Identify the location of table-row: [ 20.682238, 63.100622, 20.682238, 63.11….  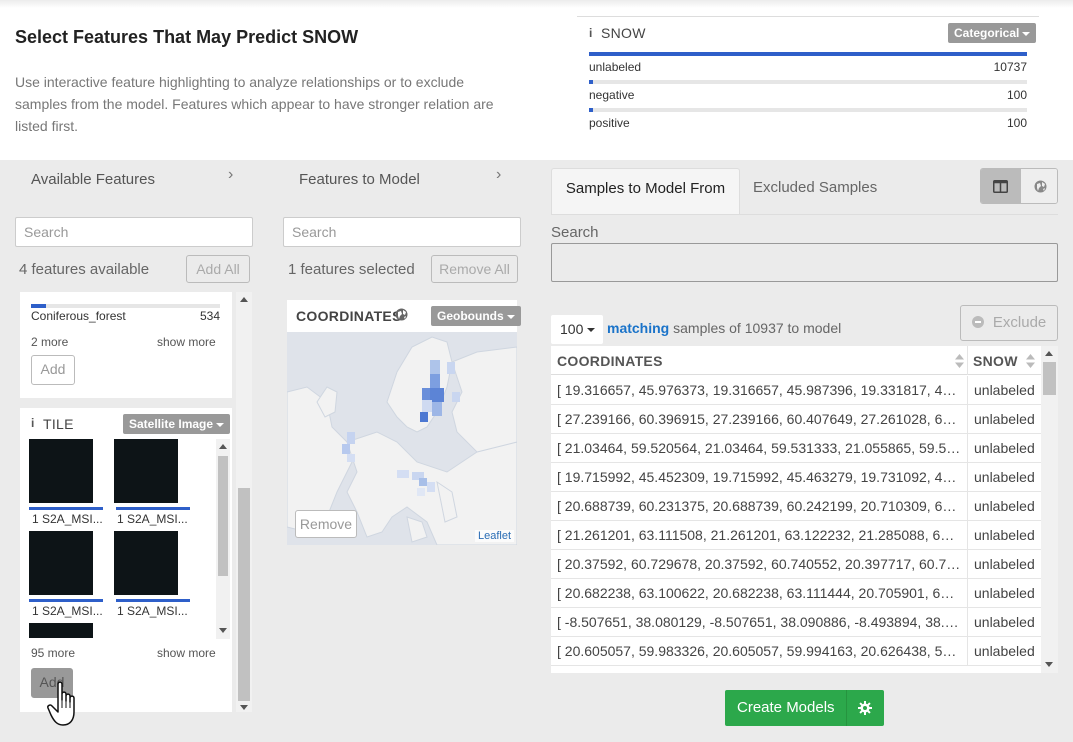
(796, 593).